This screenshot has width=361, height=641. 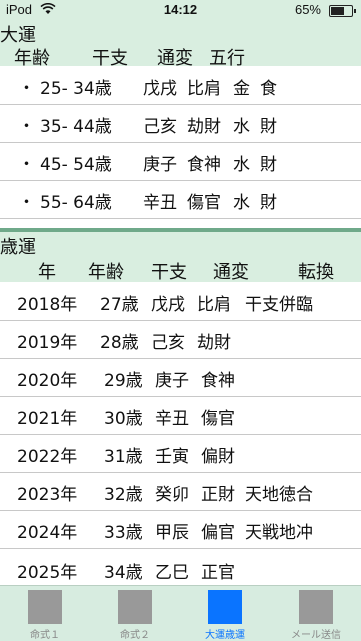 What do you see at coordinates (45, 607) in the screenshot?
I see `tab-meishiki-1-icon` at bounding box center [45, 607].